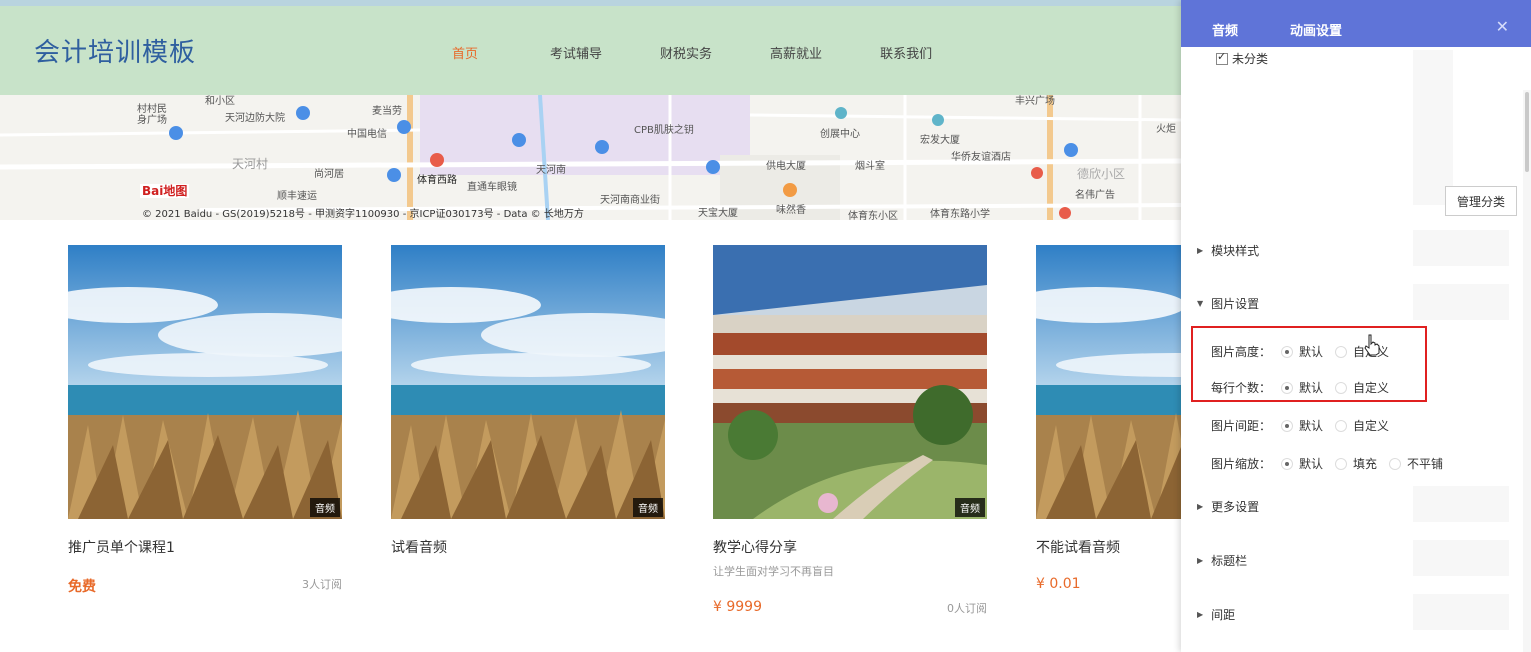 The image size is (1531, 652). Describe the element at coordinates (121, 547) in the screenshot. I see `course-title: 推广员单个课程1` at that location.